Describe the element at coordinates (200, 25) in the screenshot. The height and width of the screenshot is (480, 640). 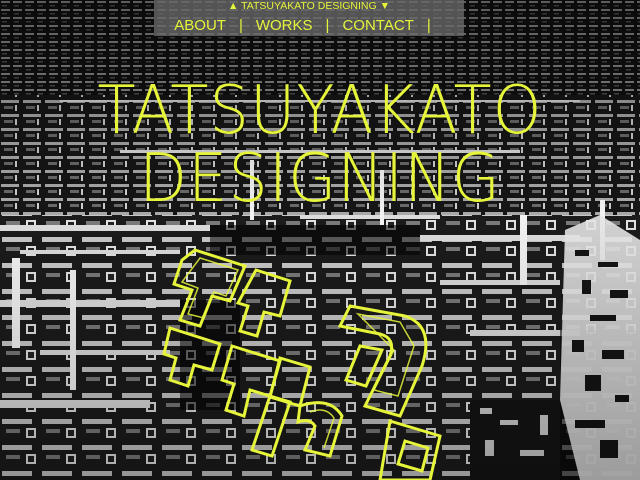
I see `nav-link-about: ABOUT` at that location.